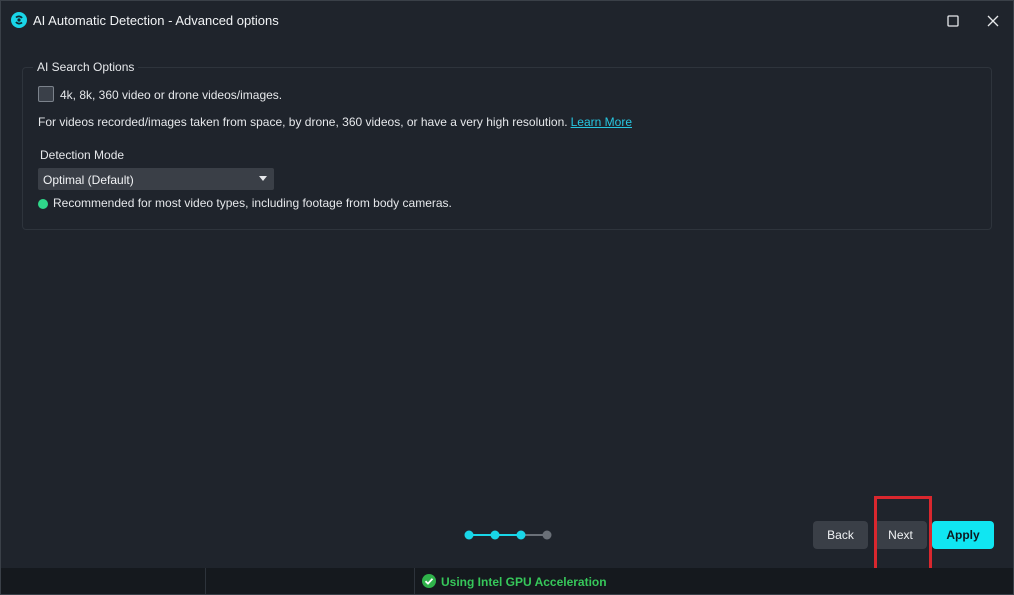 The image size is (1014, 595). What do you see at coordinates (601, 122) in the screenshot?
I see `learn-more-link: Learn More` at bounding box center [601, 122].